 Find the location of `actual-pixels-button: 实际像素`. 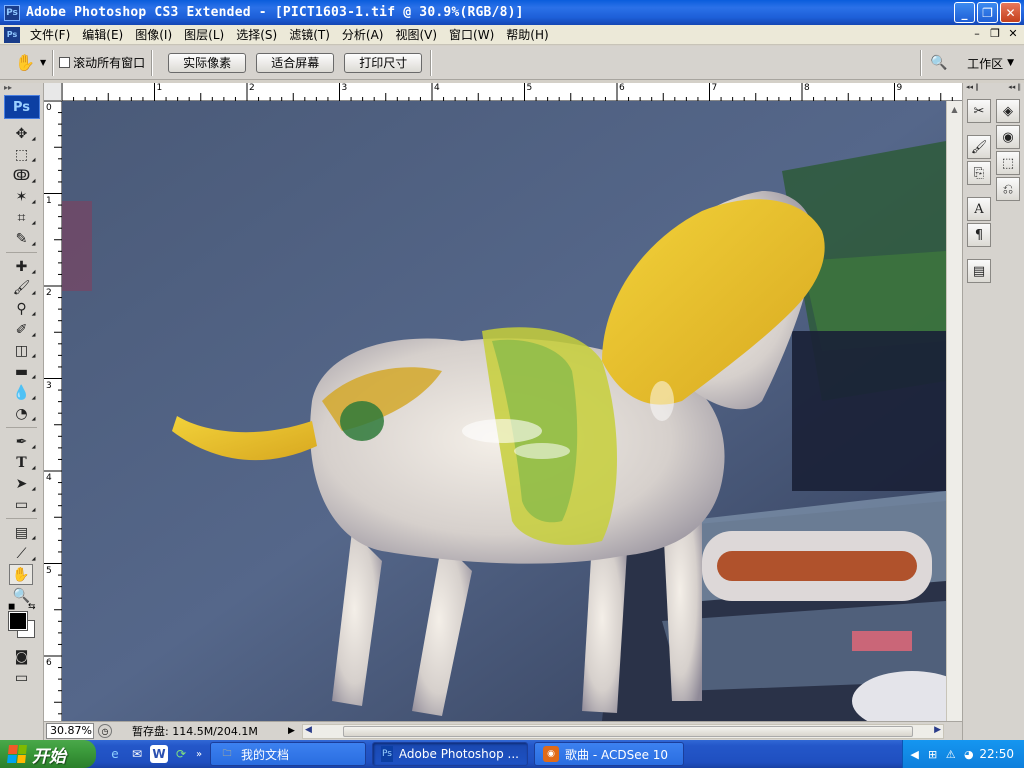

actual-pixels-button: 实际像素 is located at coordinates (207, 62).